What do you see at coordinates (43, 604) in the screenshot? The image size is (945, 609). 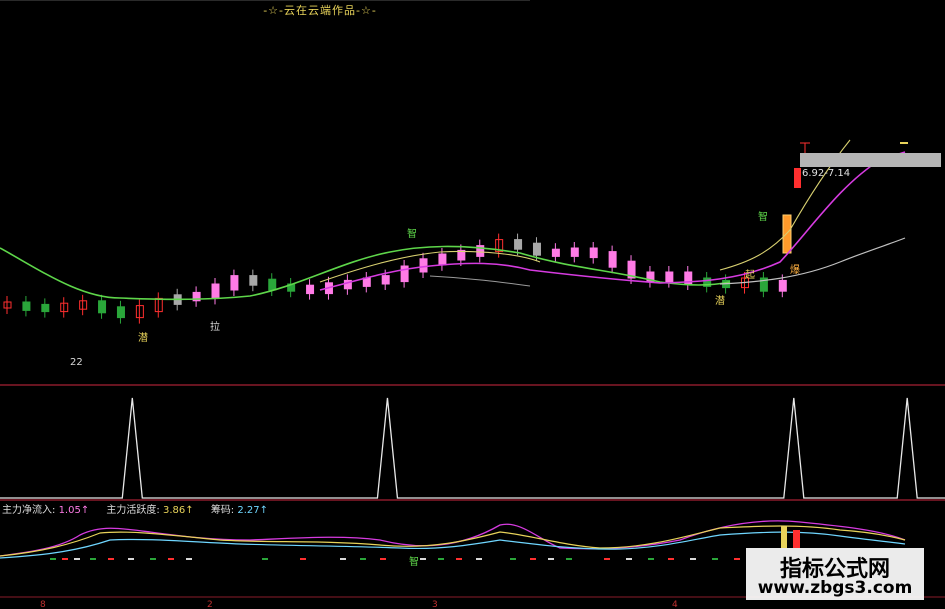 I see `x-tick-label: 8` at bounding box center [43, 604].